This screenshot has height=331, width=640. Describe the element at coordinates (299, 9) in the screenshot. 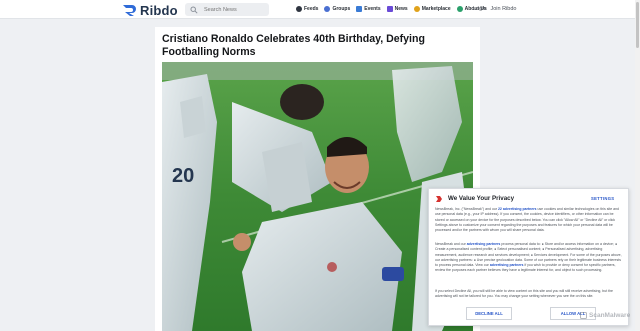

I see `feeds-icon` at that location.